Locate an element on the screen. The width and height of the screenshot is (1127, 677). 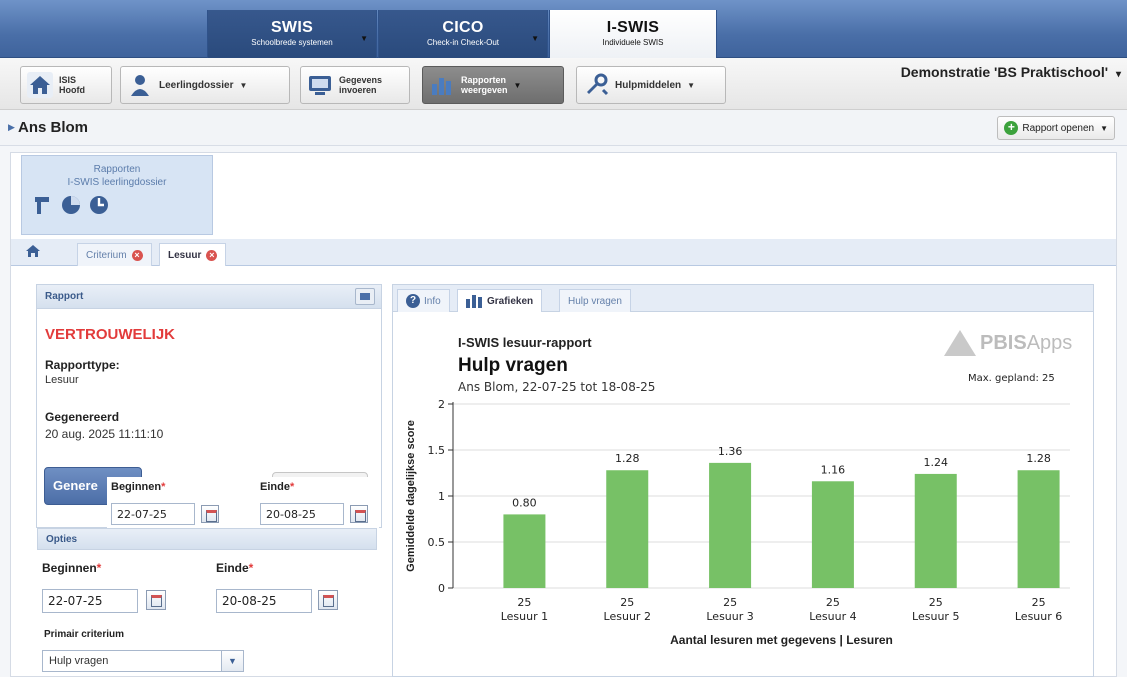
bar-value-label: 0.80 is located at coordinates (524, 502).